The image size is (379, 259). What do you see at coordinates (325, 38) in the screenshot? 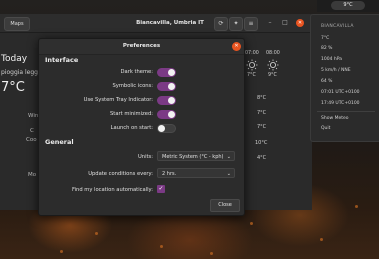
I see `menu-item: 7°C` at bounding box center [325, 38].